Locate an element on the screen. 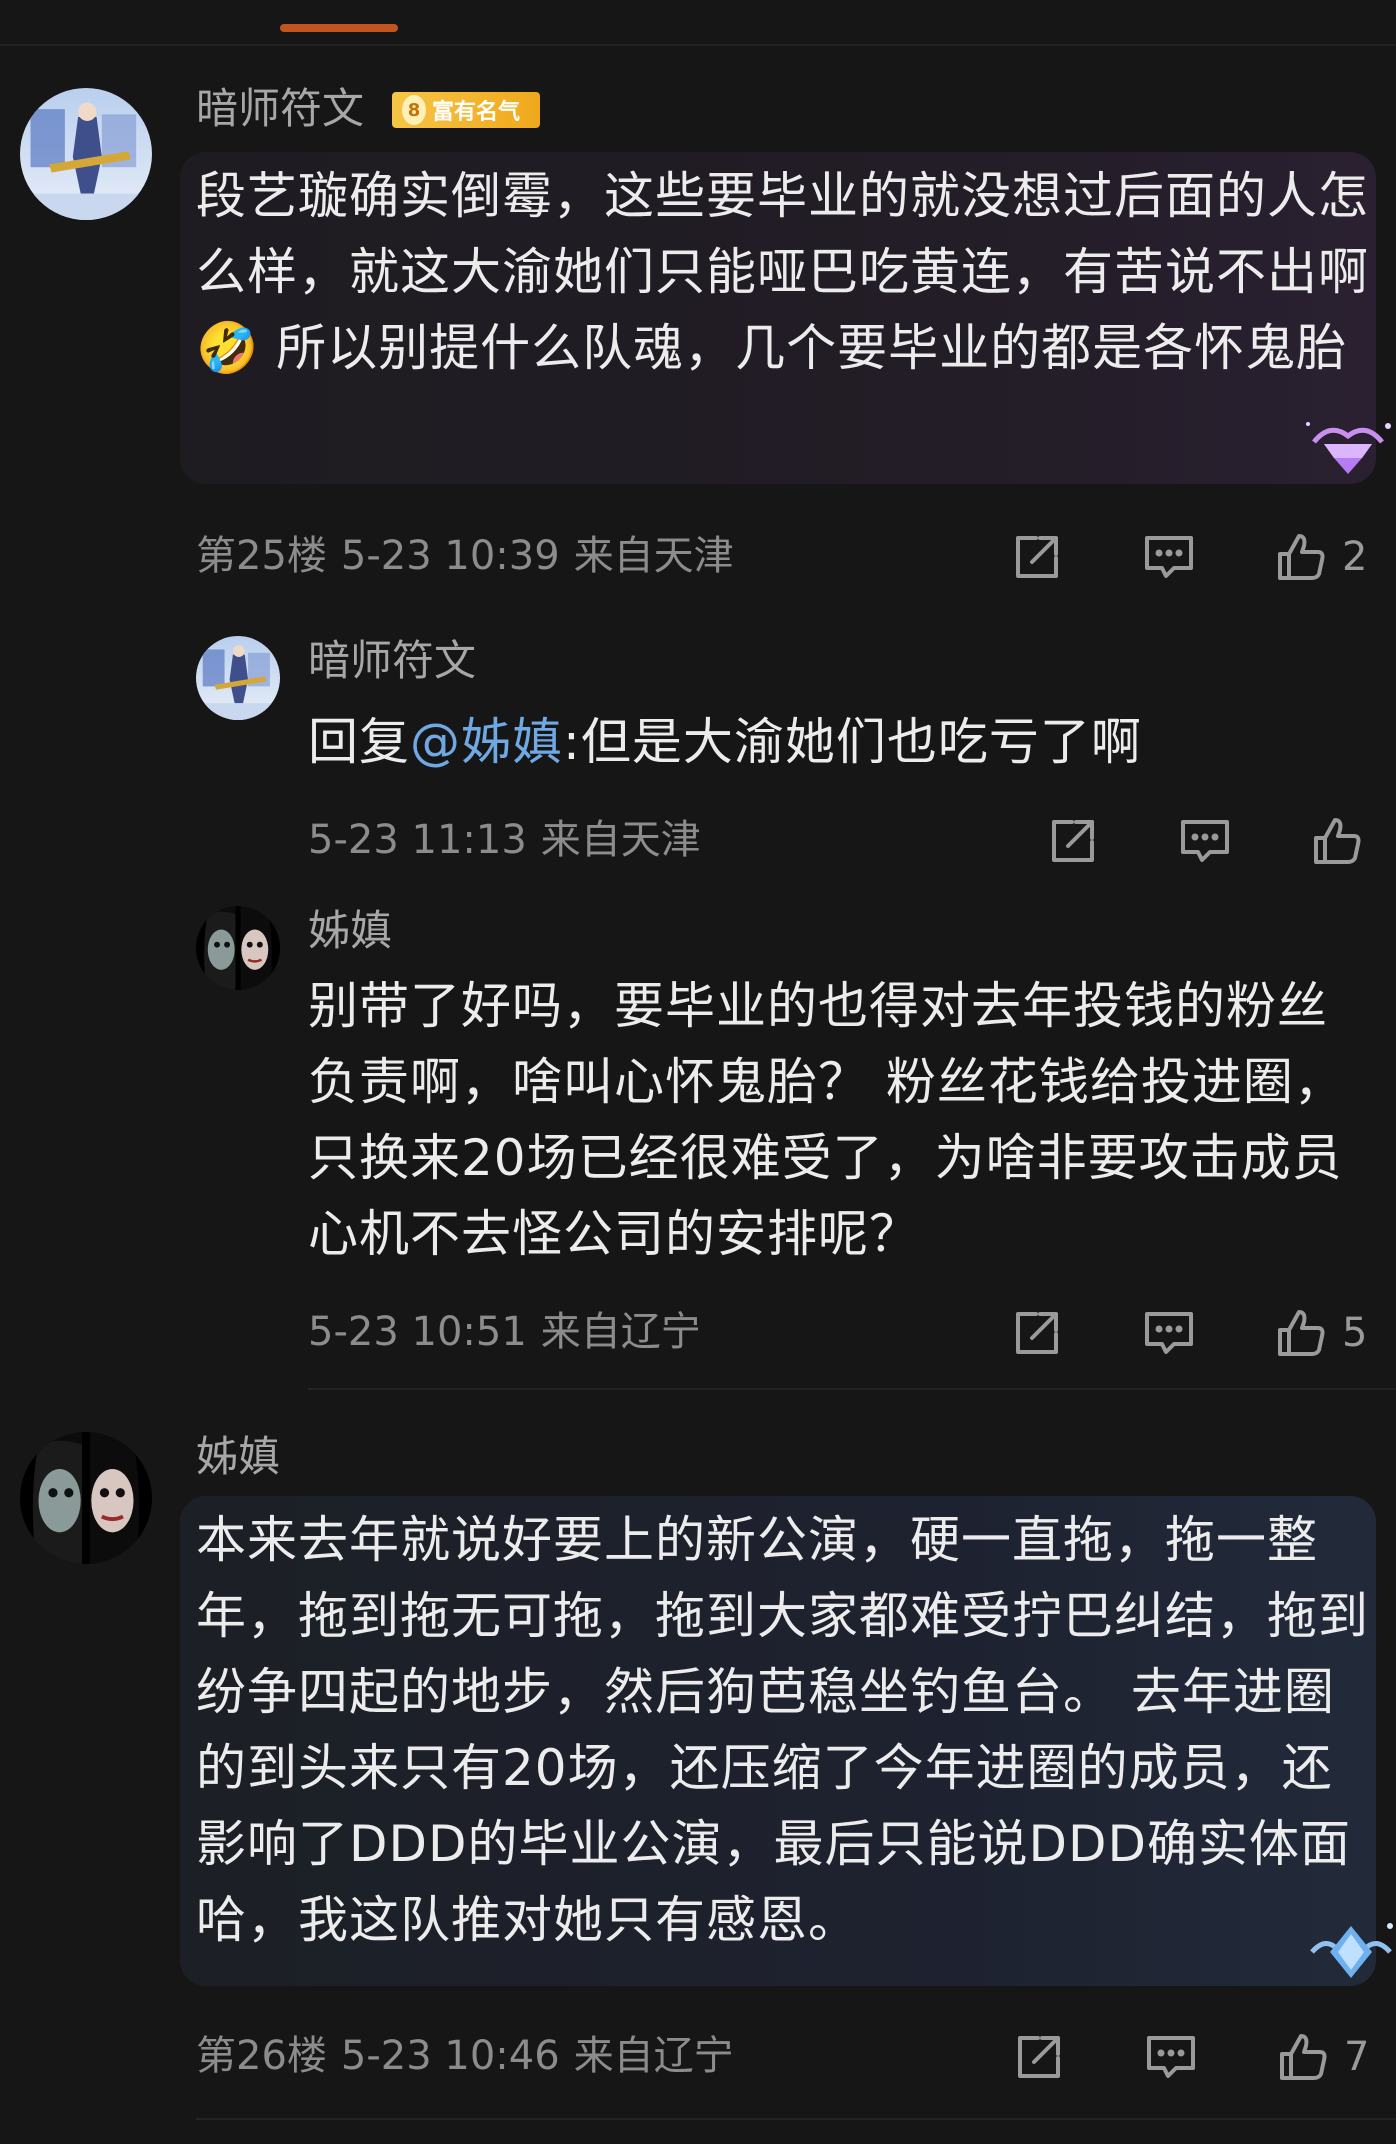 Image resolution: width=1396 pixels, height=2144 pixels. like-button: 5 is located at coordinates (1320, 1333).